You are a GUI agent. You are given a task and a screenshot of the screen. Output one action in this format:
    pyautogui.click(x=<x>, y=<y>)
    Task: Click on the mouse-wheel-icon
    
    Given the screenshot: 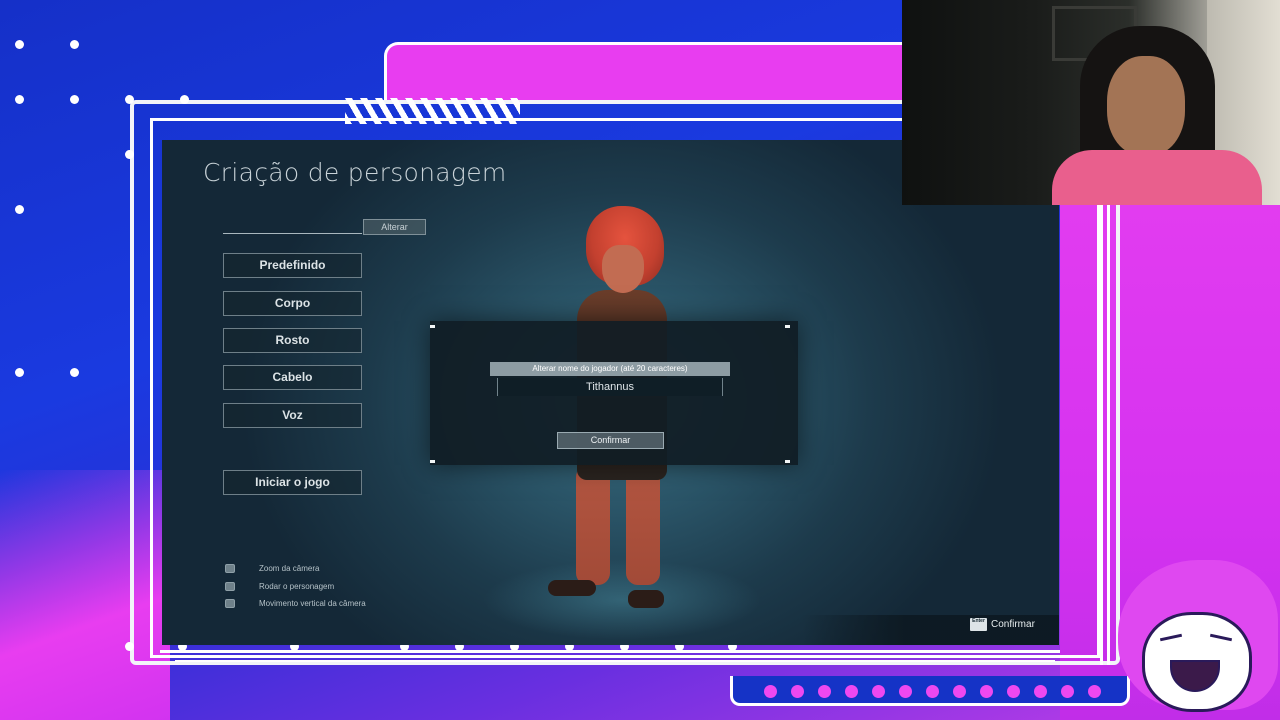 What is the action you would take?
    pyautogui.click(x=230, y=568)
    